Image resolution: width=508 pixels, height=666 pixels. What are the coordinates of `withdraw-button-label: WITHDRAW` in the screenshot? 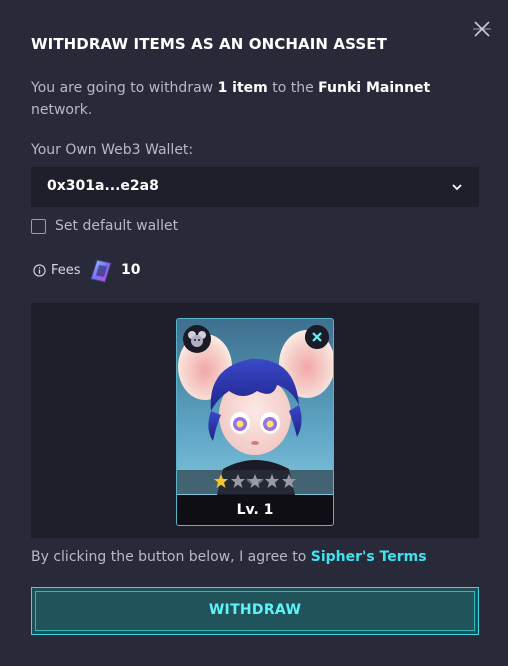 It's located at (255, 610).